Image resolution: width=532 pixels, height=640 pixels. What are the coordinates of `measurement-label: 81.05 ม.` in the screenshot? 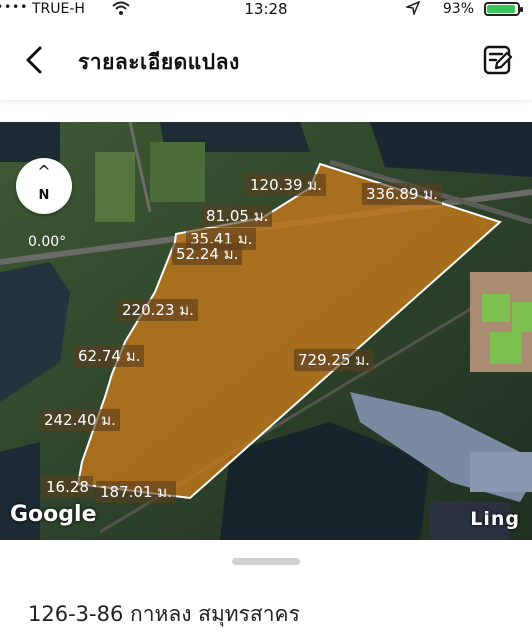 It's located at (237, 216).